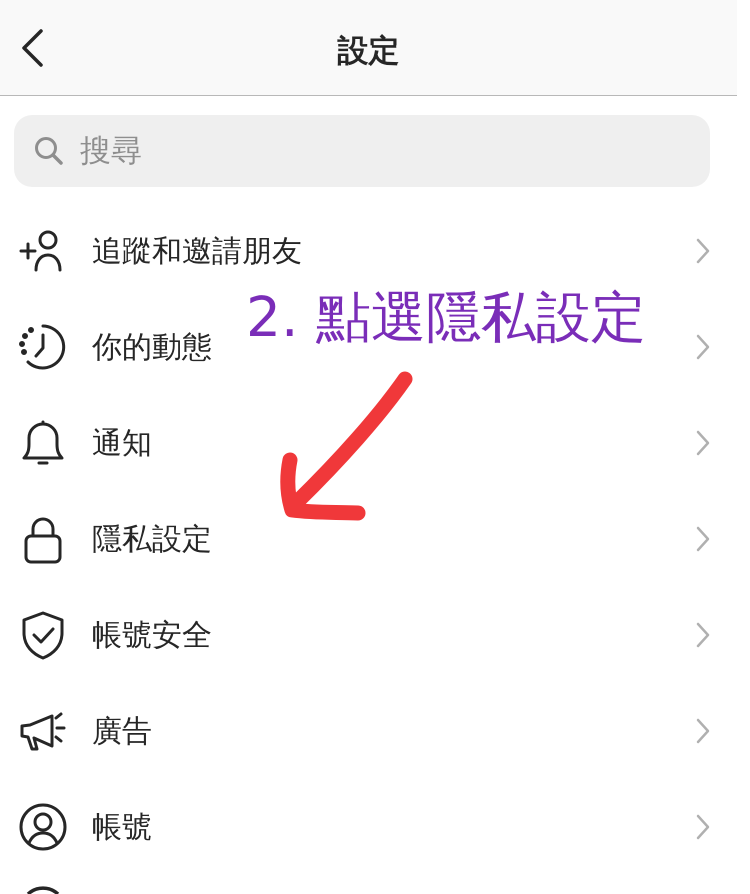  Describe the element at coordinates (122, 443) in the screenshot. I see `settings-item: 通知` at that location.